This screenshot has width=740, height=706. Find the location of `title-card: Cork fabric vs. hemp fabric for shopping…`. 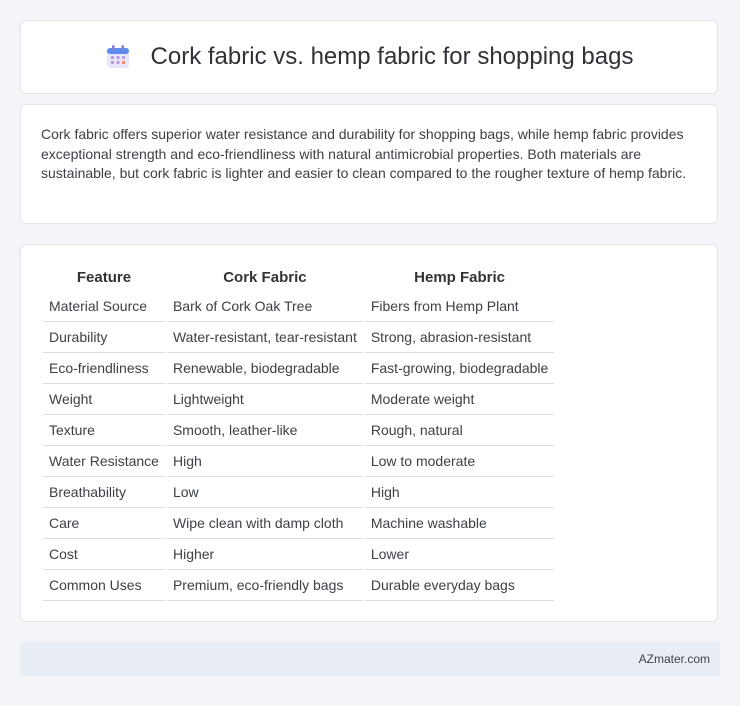

title-card: Cork fabric vs. hemp fabric for shopping… is located at coordinates (369, 57).